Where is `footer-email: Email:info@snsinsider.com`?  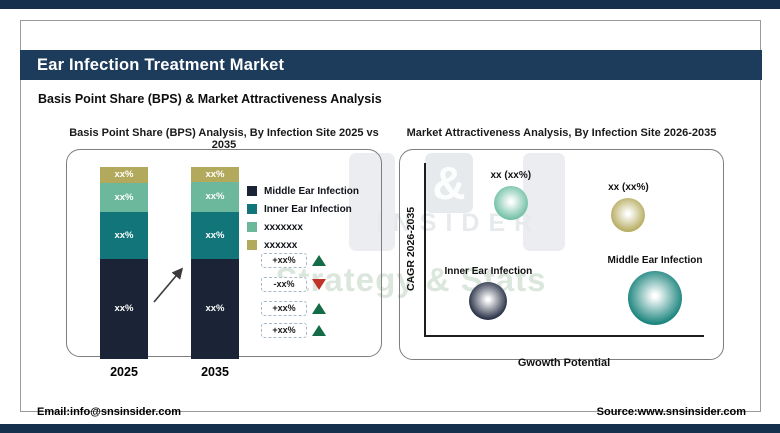
footer-email: Email:info@snsinsider.com is located at coordinates (109, 412).